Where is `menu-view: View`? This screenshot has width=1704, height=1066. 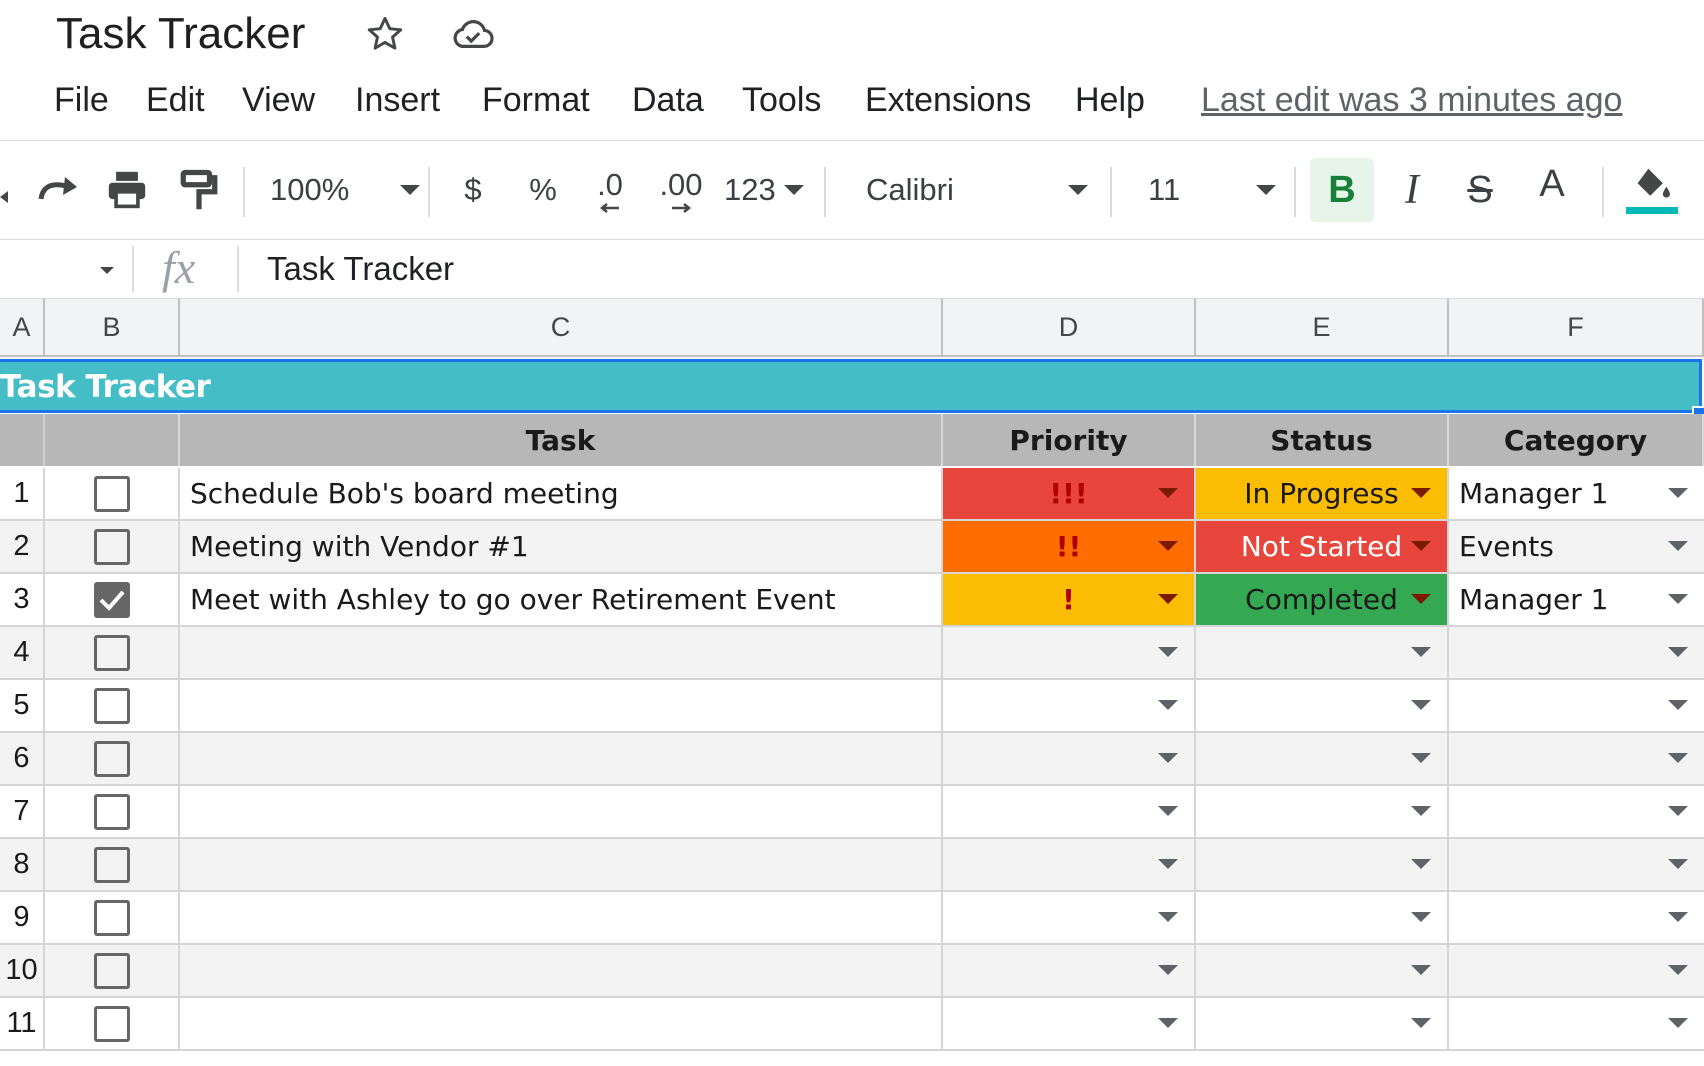
menu-view: View is located at coordinates (278, 100).